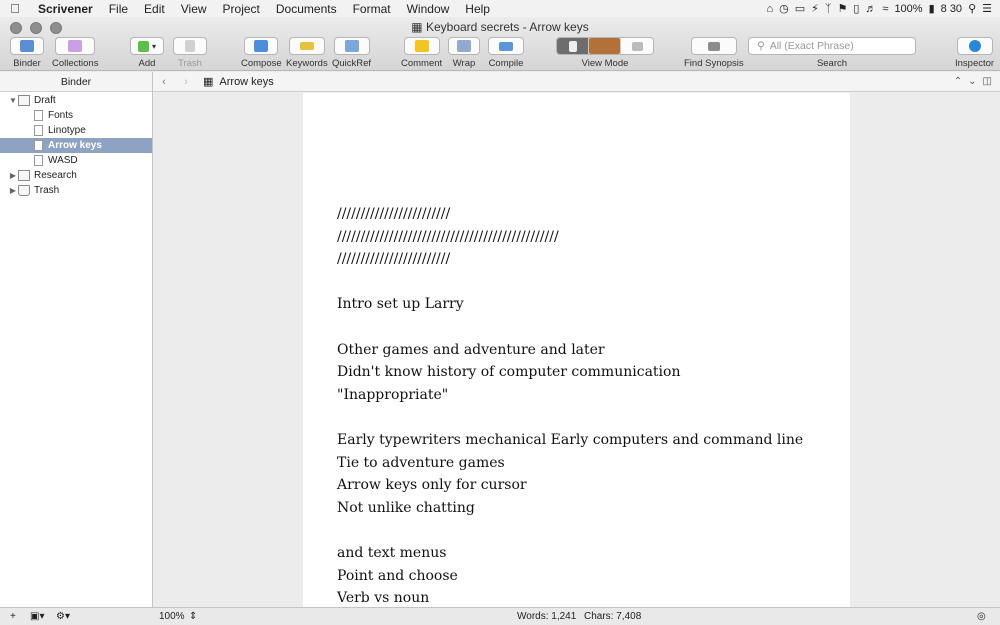  Describe the element at coordinates (570, 395) in the screenshot. I see `editor-line: "Inappropriate"` at that location.